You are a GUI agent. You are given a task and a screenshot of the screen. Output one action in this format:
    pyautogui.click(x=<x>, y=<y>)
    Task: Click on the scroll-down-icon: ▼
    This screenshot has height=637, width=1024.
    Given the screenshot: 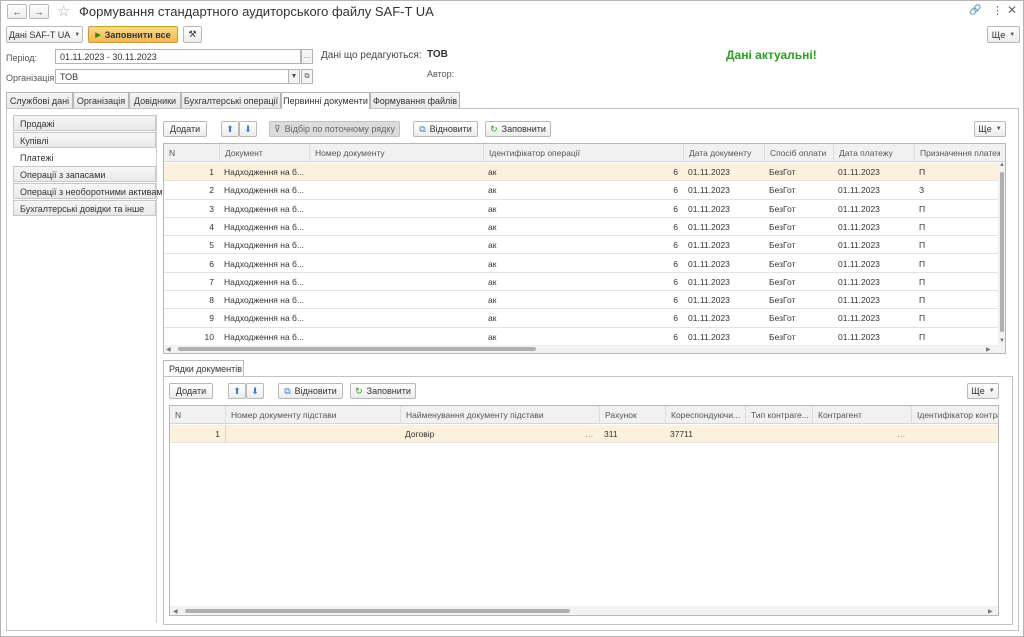 What is the action you would take?
    pyautogui.click(x=1002, y=341)
    